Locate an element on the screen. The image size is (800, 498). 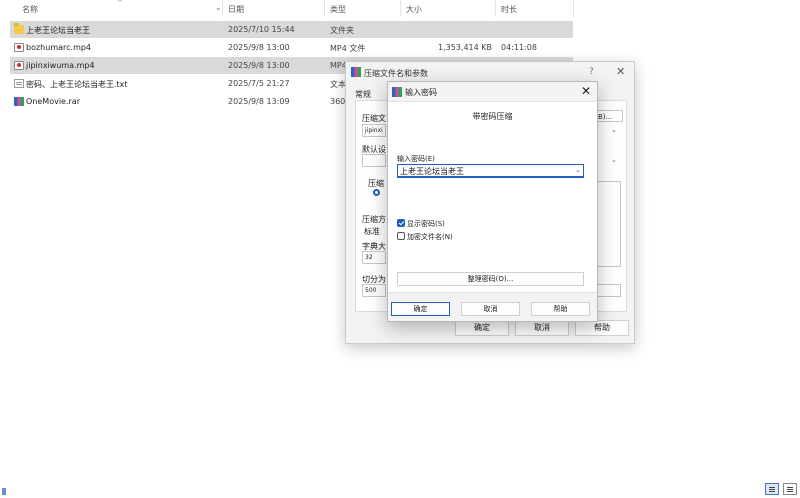
dialog-heading: 带密码压缩 is located at coordinates (492, 116).